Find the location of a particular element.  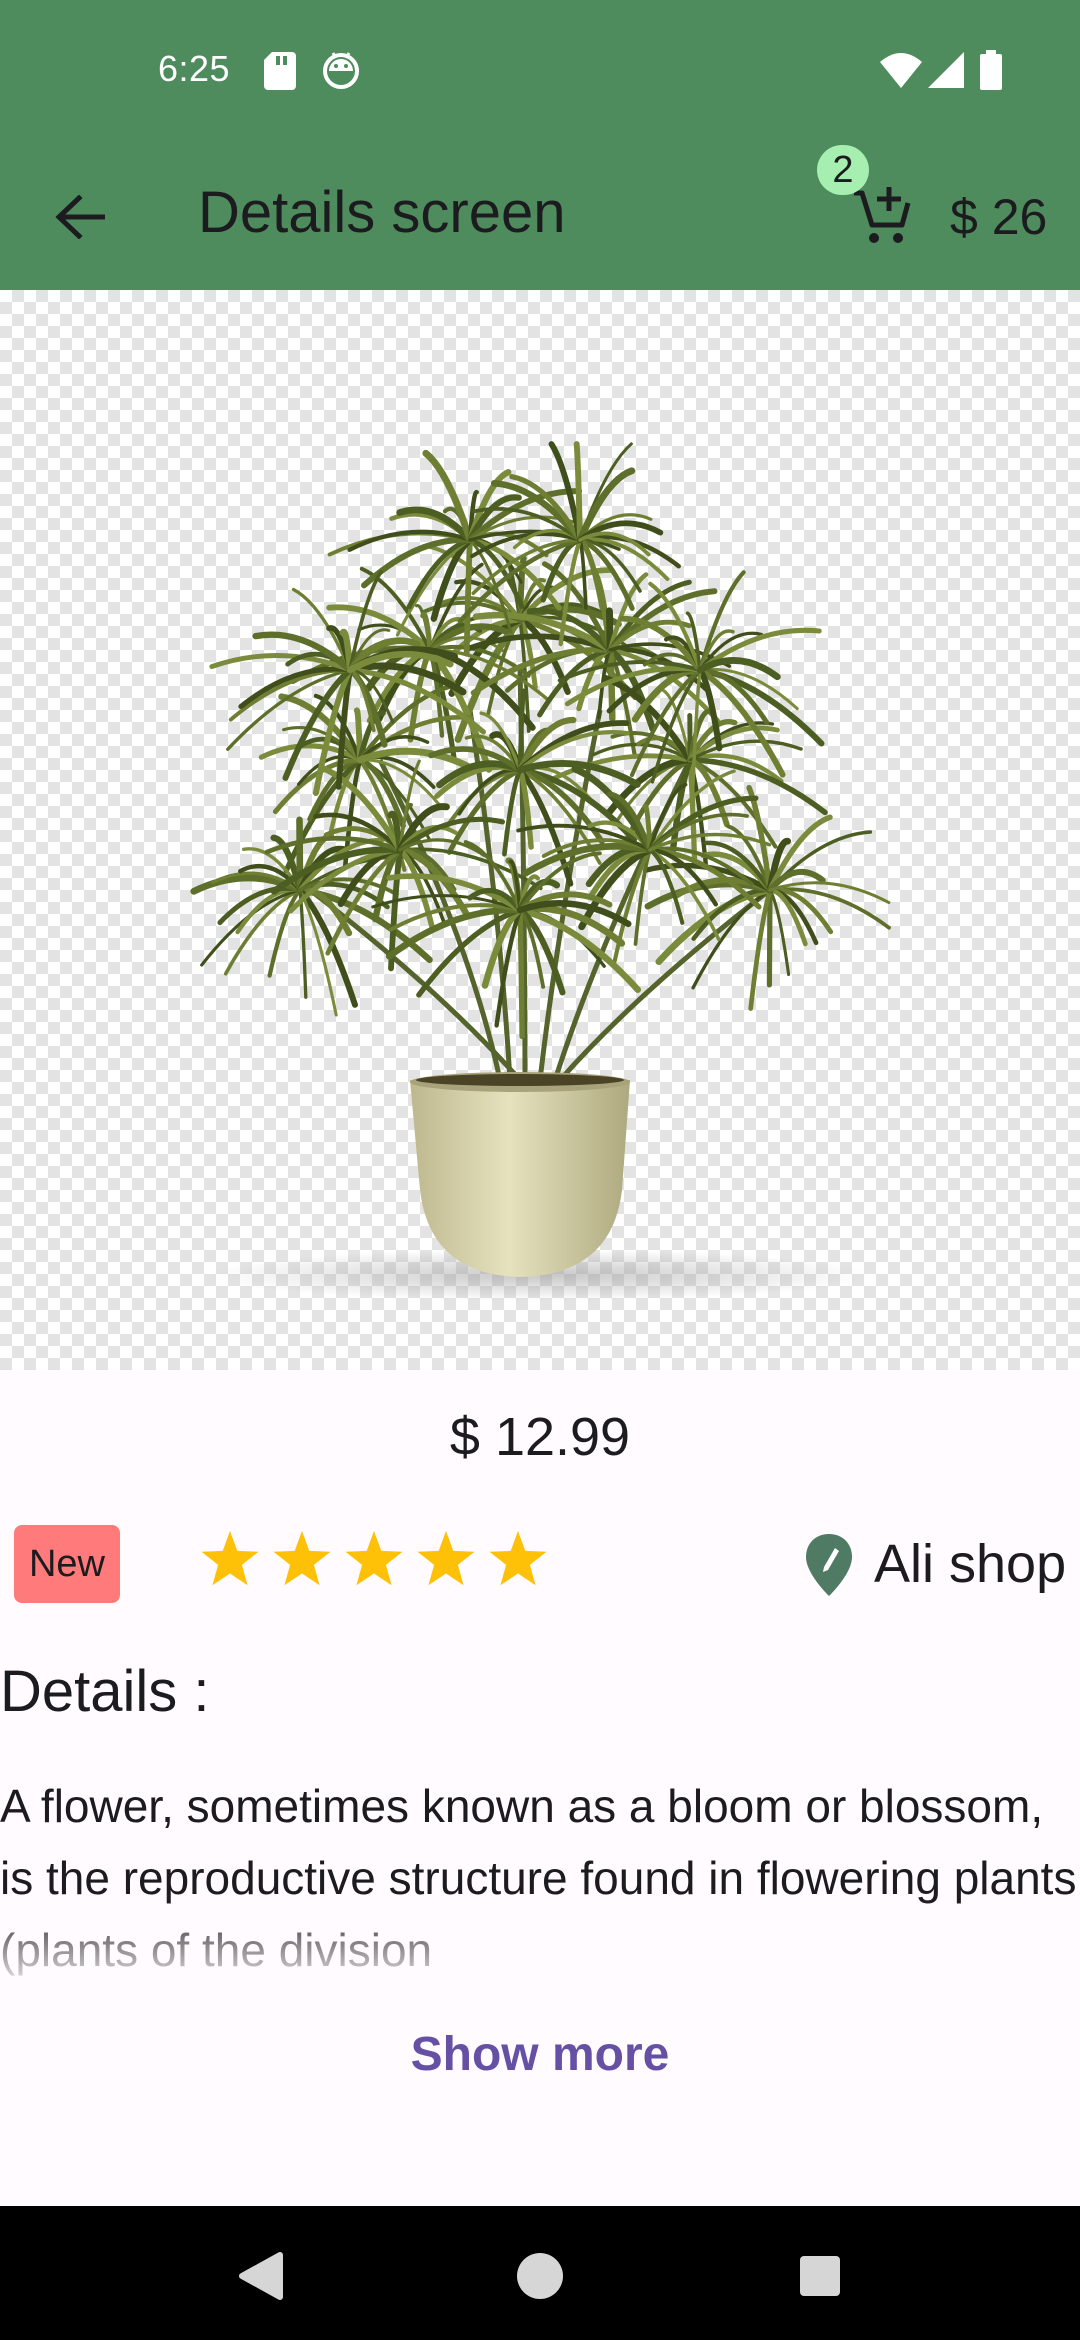

cellular-signal-icon is located at coordinates (946, 70).